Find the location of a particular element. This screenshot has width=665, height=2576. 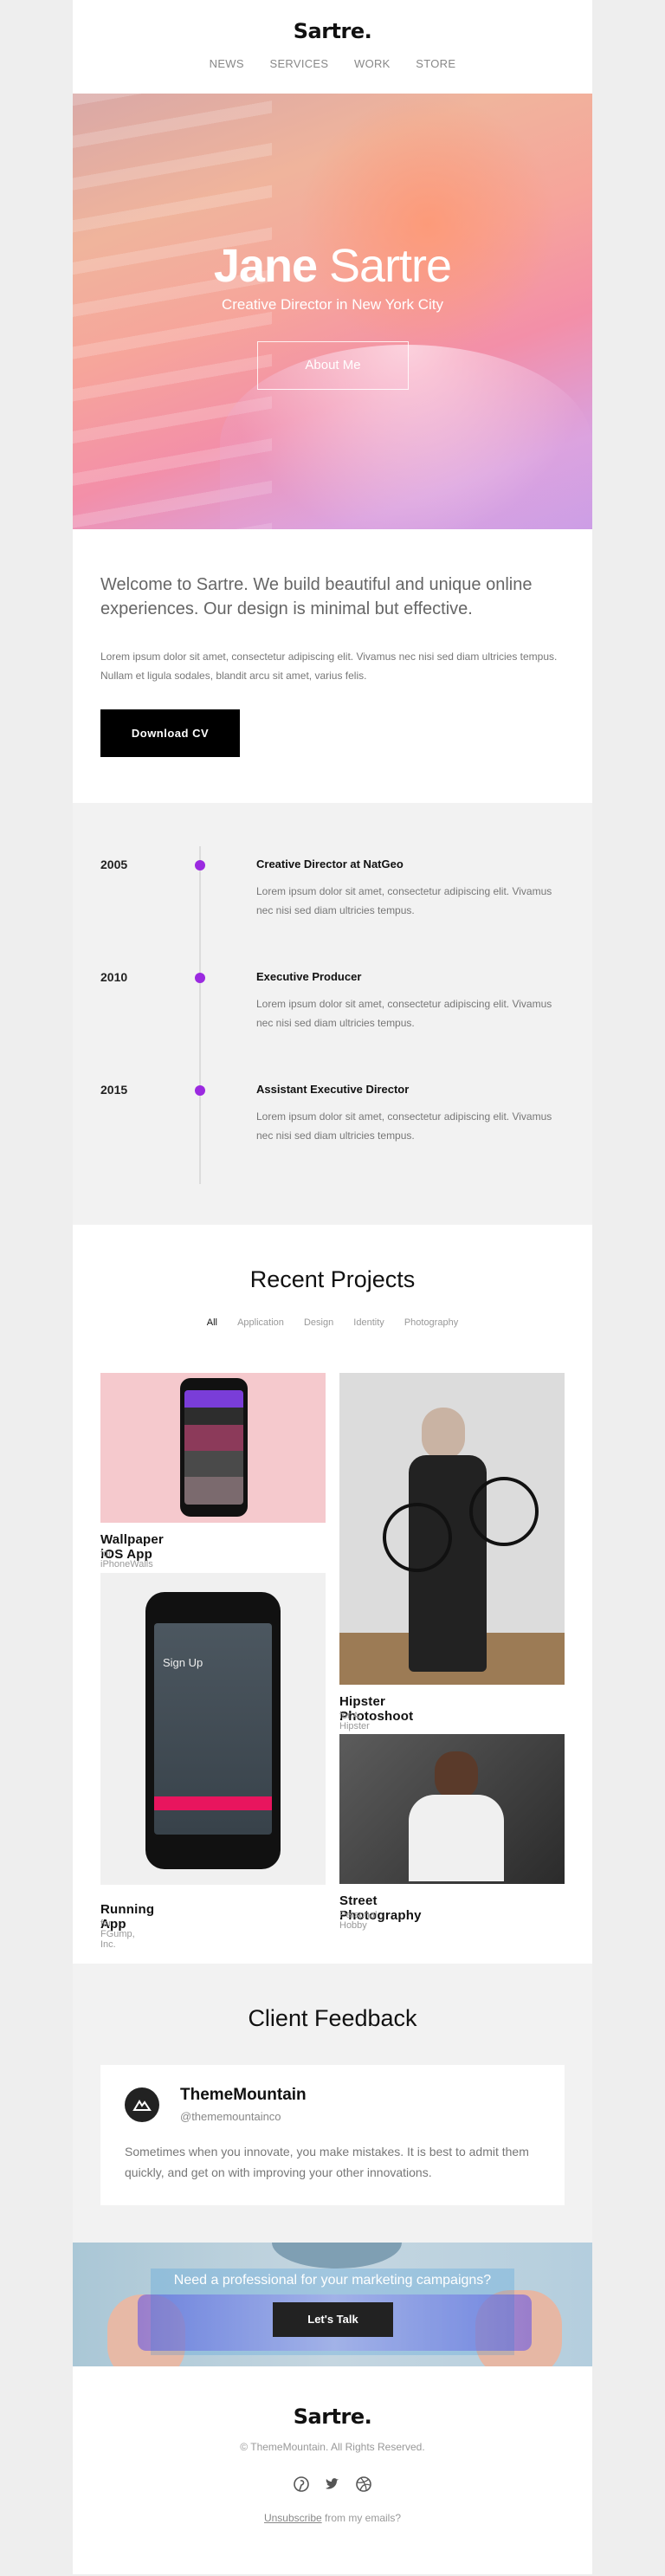

phone-mockup: Sign Up is located at coordinates (213, 1730).